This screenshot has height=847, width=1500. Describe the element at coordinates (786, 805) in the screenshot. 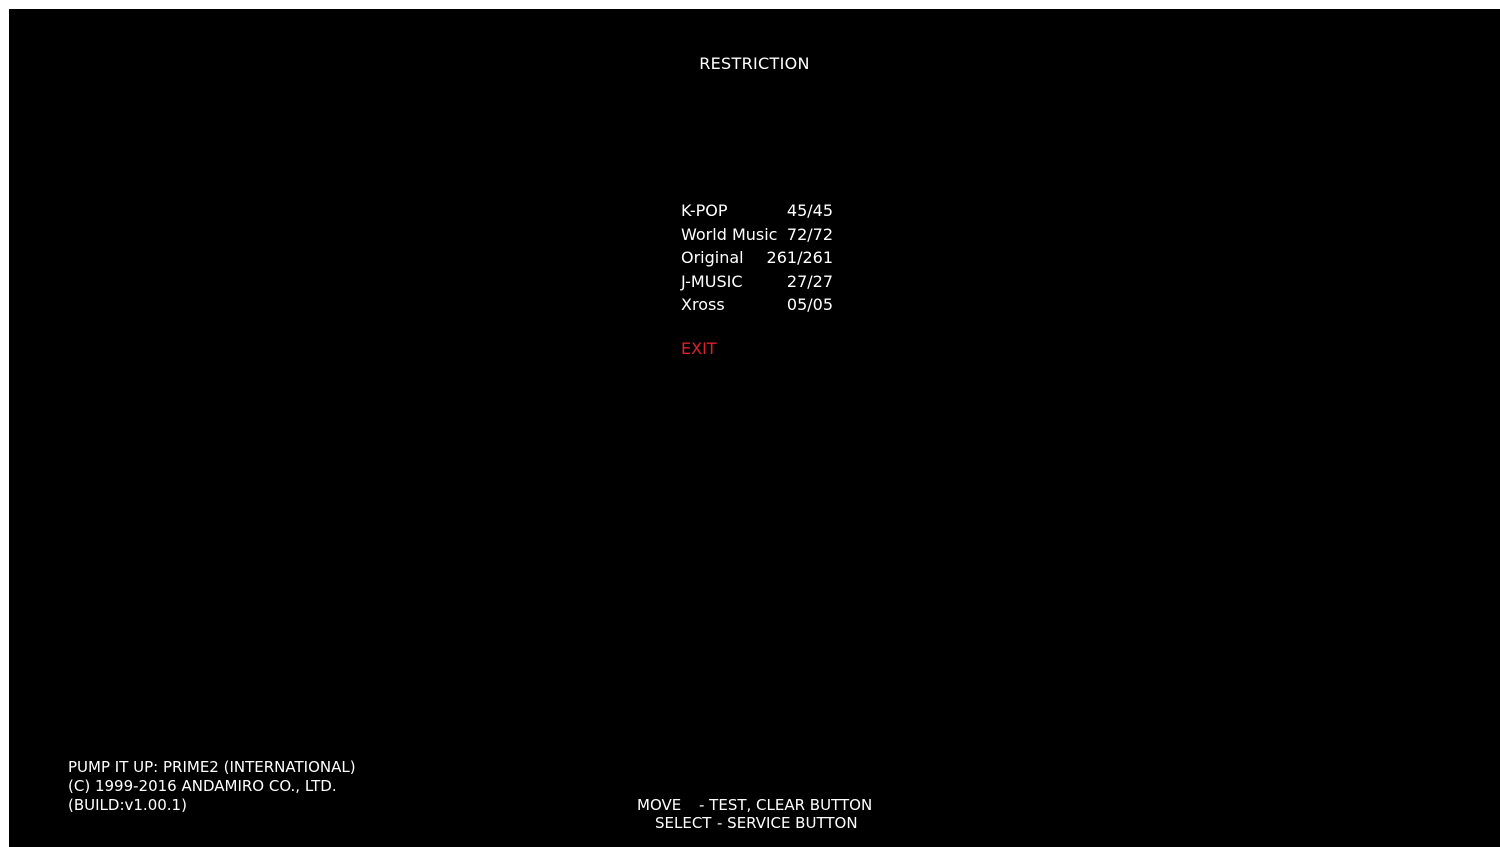

I see `control-action: - TEST, CLEAR BUTTON` at that location.